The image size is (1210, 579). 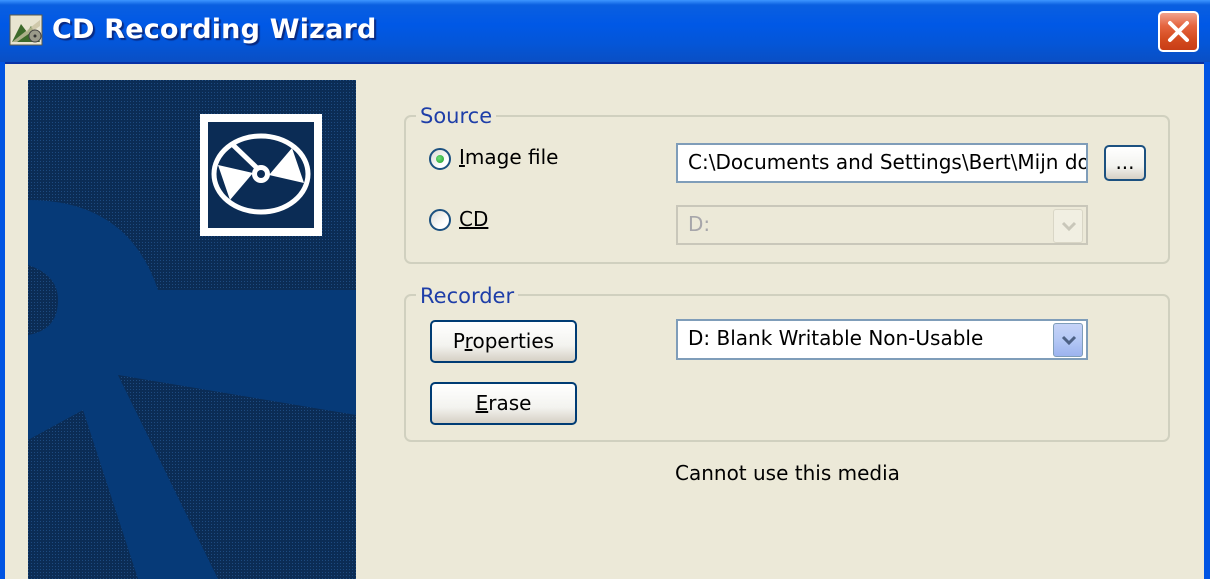 What do you see at coordinates (882, 163) in the screenshot?
I see `image-path-input: C:\Documents and Settings\Bert\Mijn doc` at bounding box center [882, 163].